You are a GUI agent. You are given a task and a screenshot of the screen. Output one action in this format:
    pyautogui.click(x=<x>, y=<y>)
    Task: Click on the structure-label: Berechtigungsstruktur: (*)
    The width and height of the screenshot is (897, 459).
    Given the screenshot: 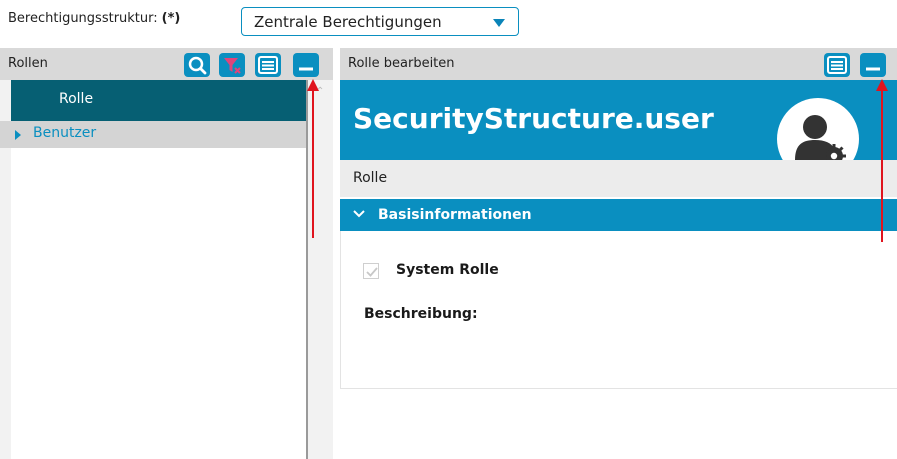 What is the action you would take?
    pyautogui.click(x=94, y=18)
    